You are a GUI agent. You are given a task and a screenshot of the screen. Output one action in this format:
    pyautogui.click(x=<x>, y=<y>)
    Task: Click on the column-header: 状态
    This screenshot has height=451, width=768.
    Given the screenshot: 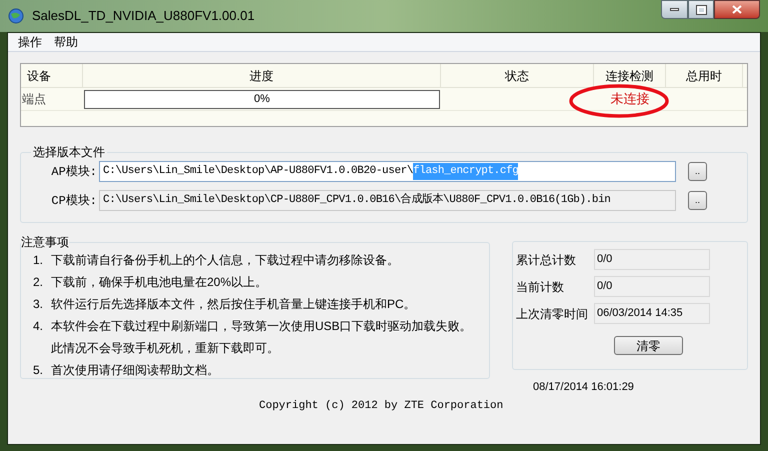 What is the action you would take?
    pyautogui.click(x=517, y=75)
    